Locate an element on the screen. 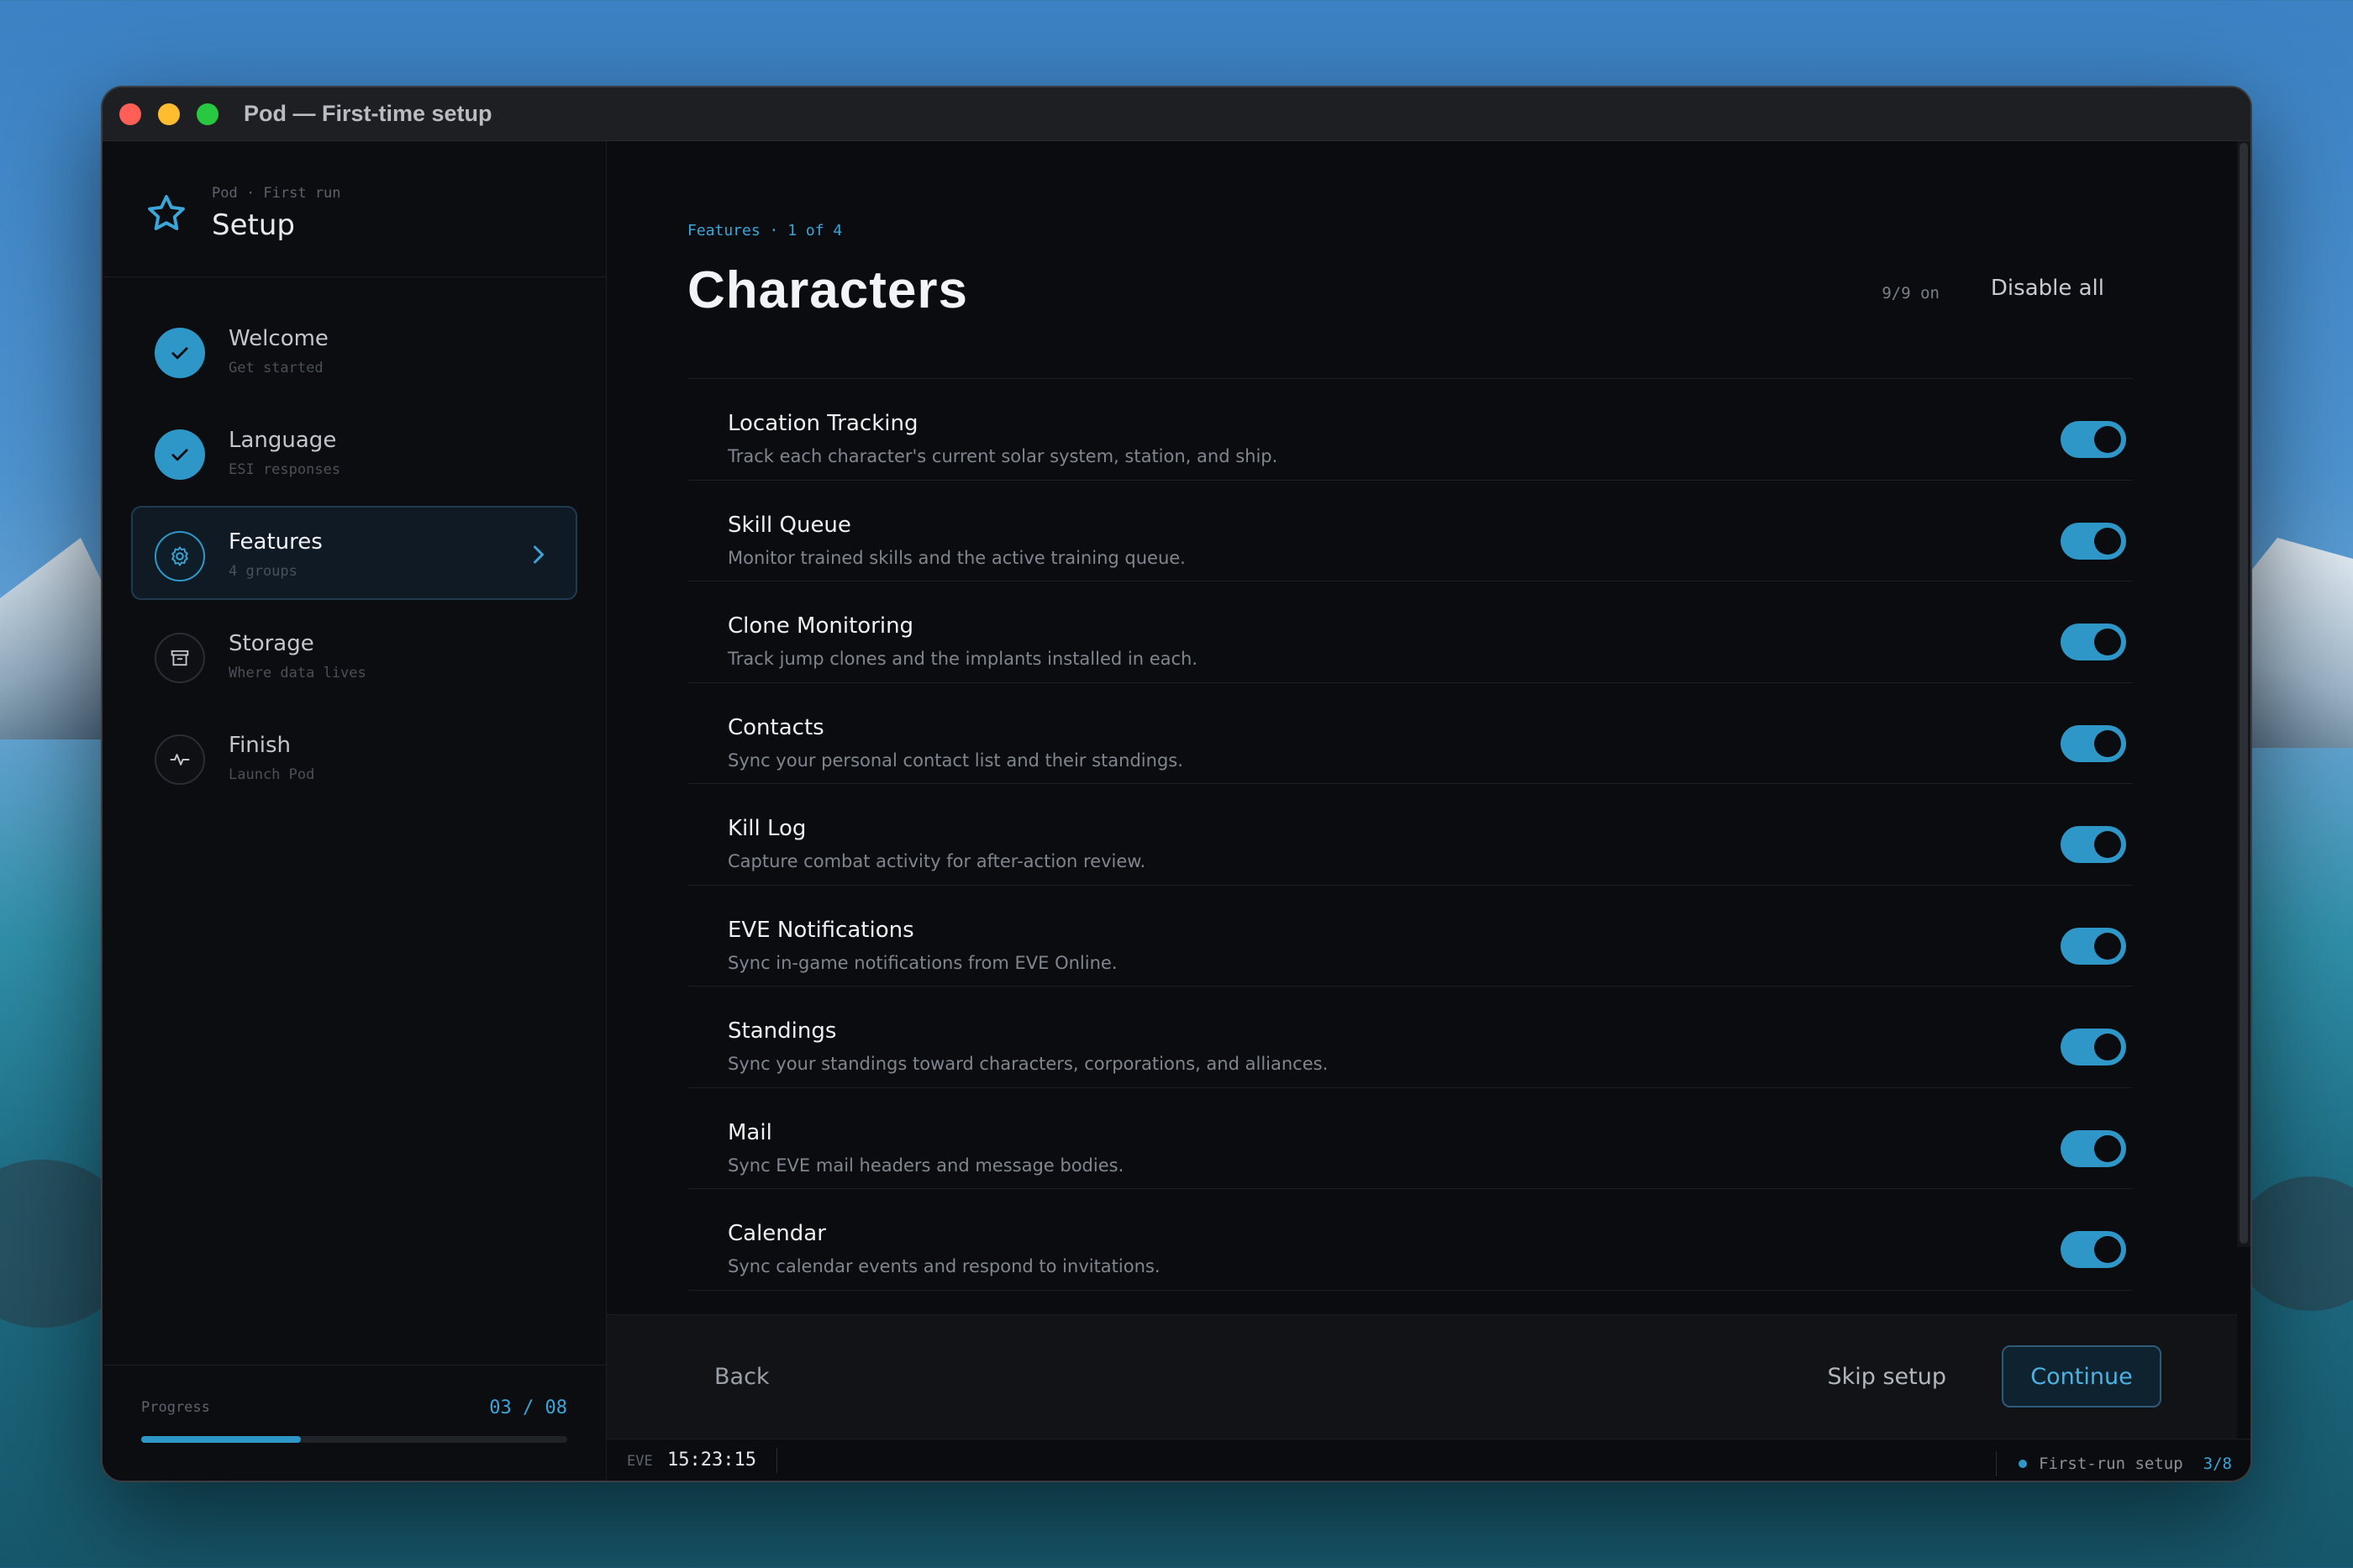 This screenshot has width=2353, height=1568. step-language: Language ESI responses is located at coordinates (354, 451).